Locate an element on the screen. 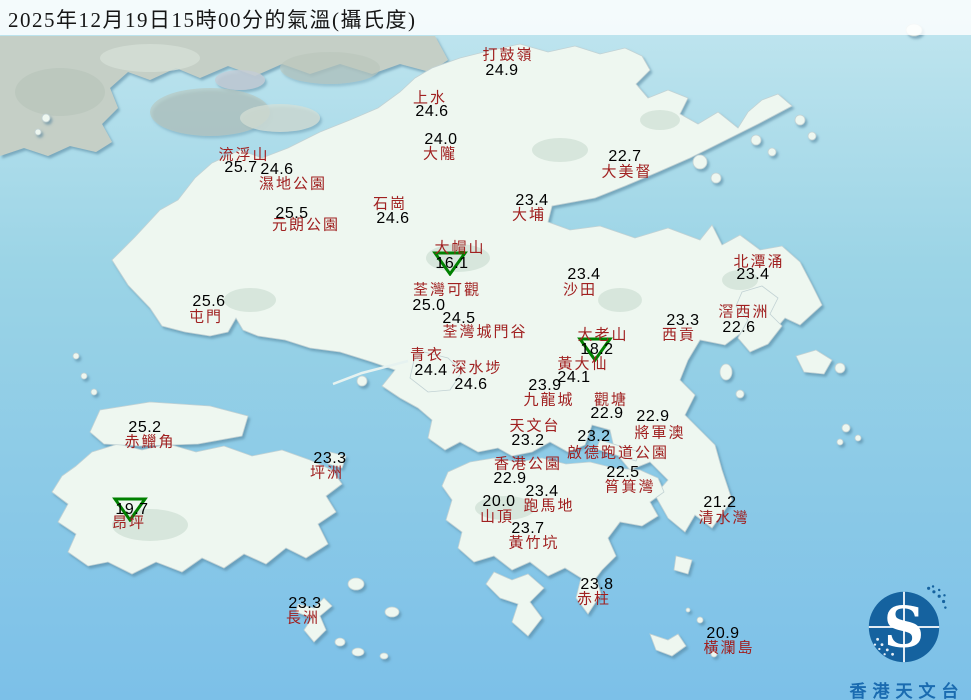 The height and width of the screenshot is (700, 971). hko-logo-chinese-name: 香港天文台 is located at coordinates (907, 691).